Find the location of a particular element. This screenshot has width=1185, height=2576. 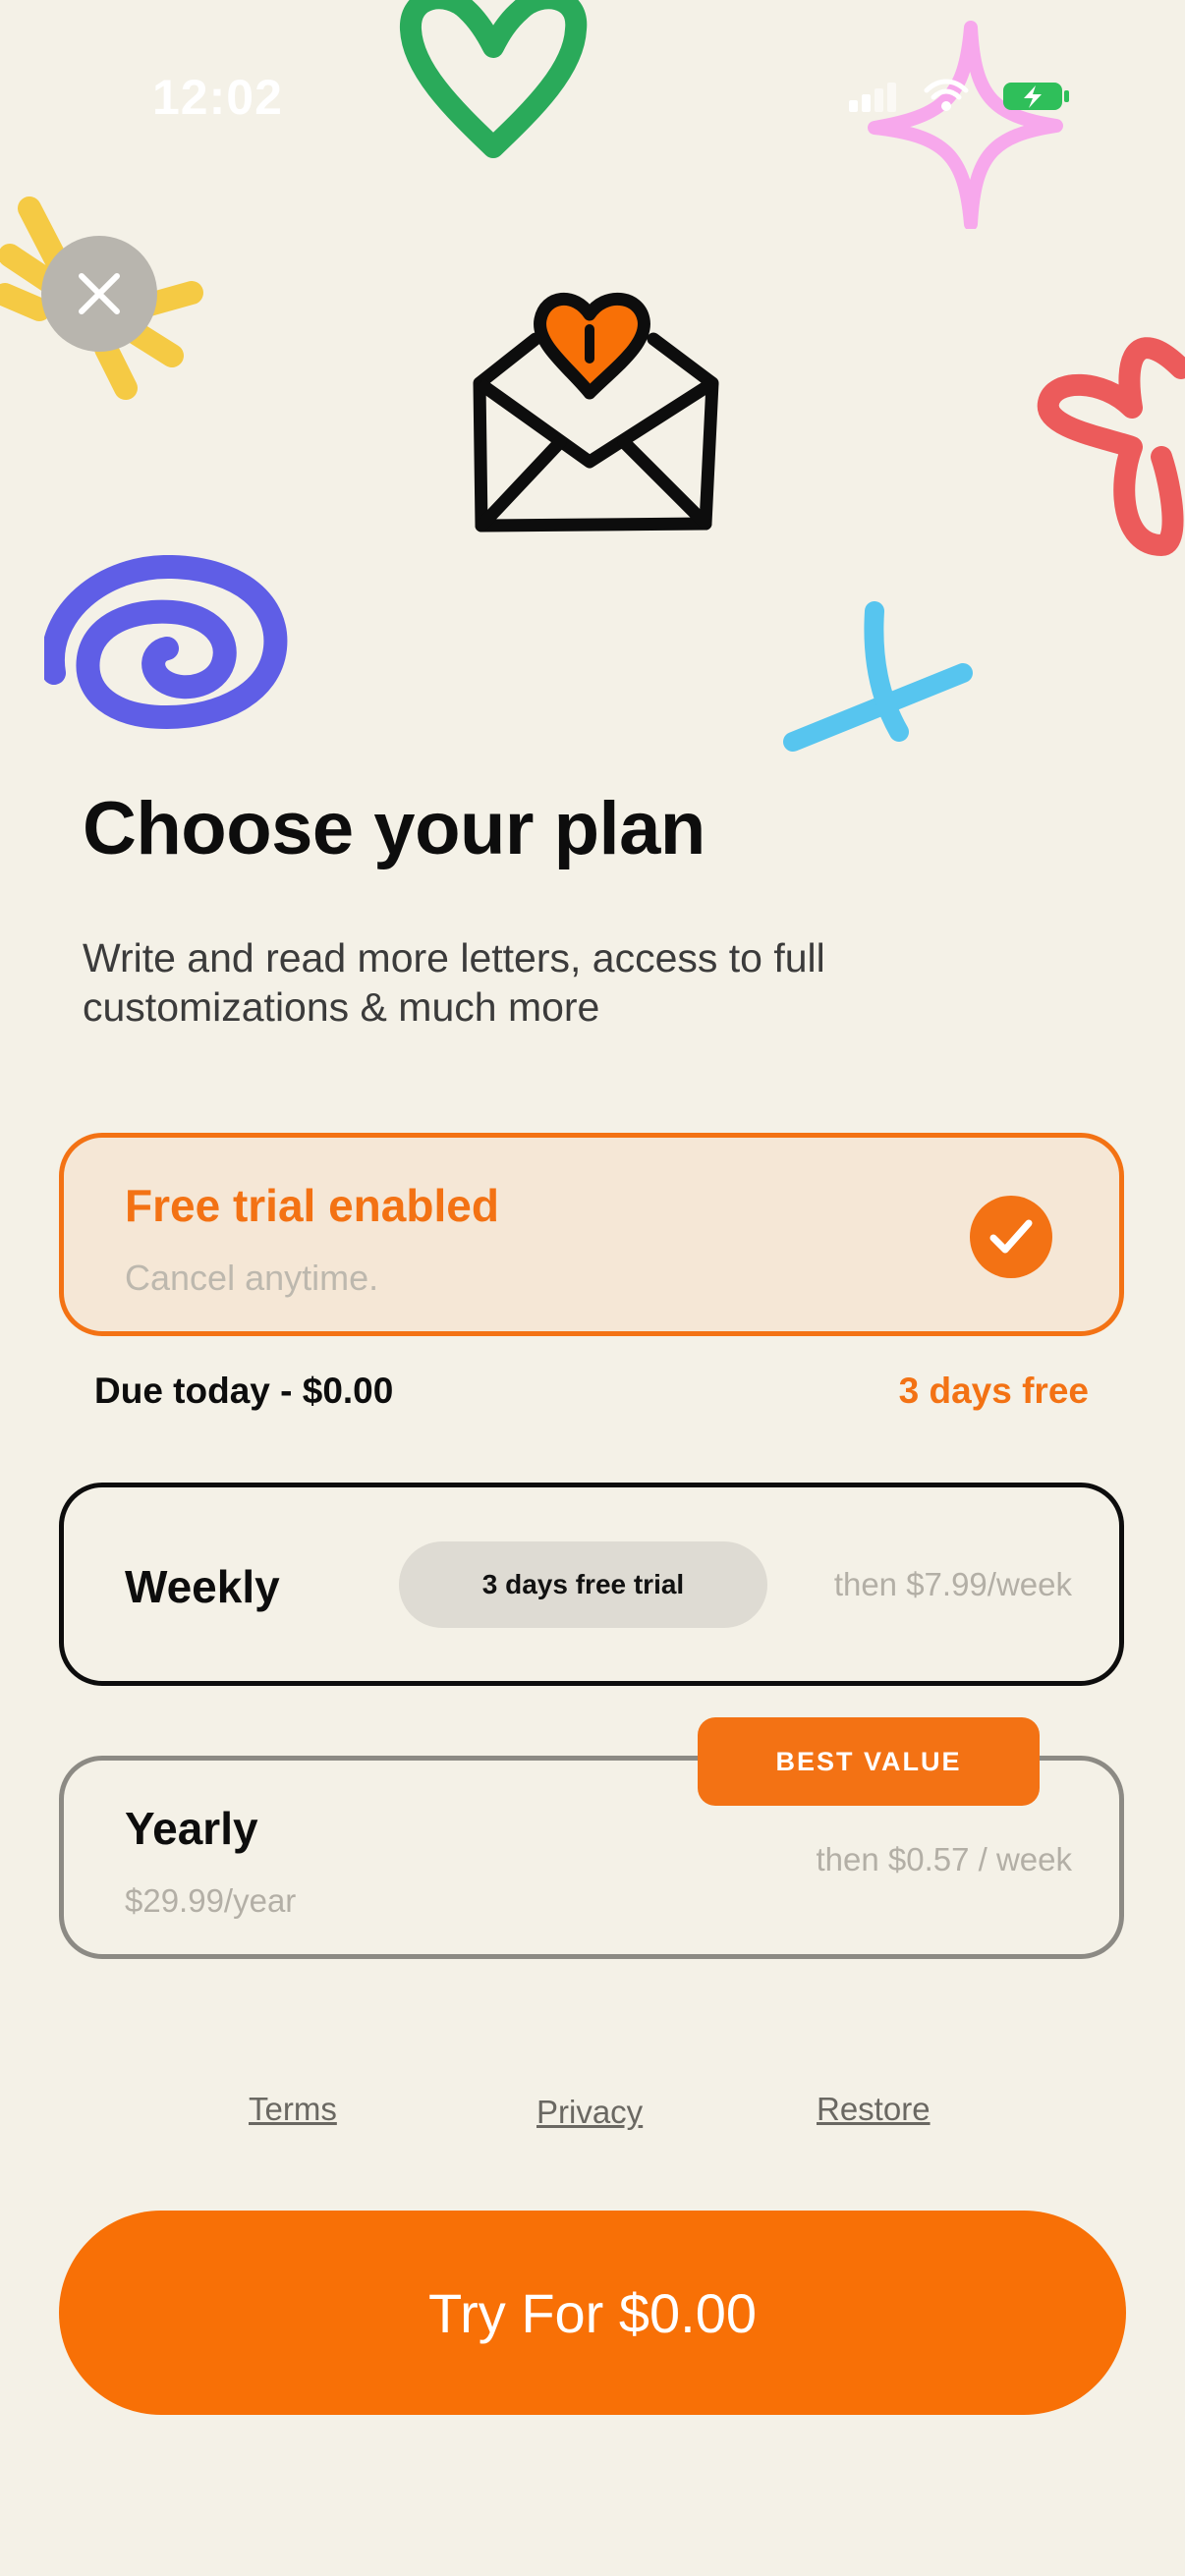

plan-name: Weekly is located at coordinates (202, 1586).